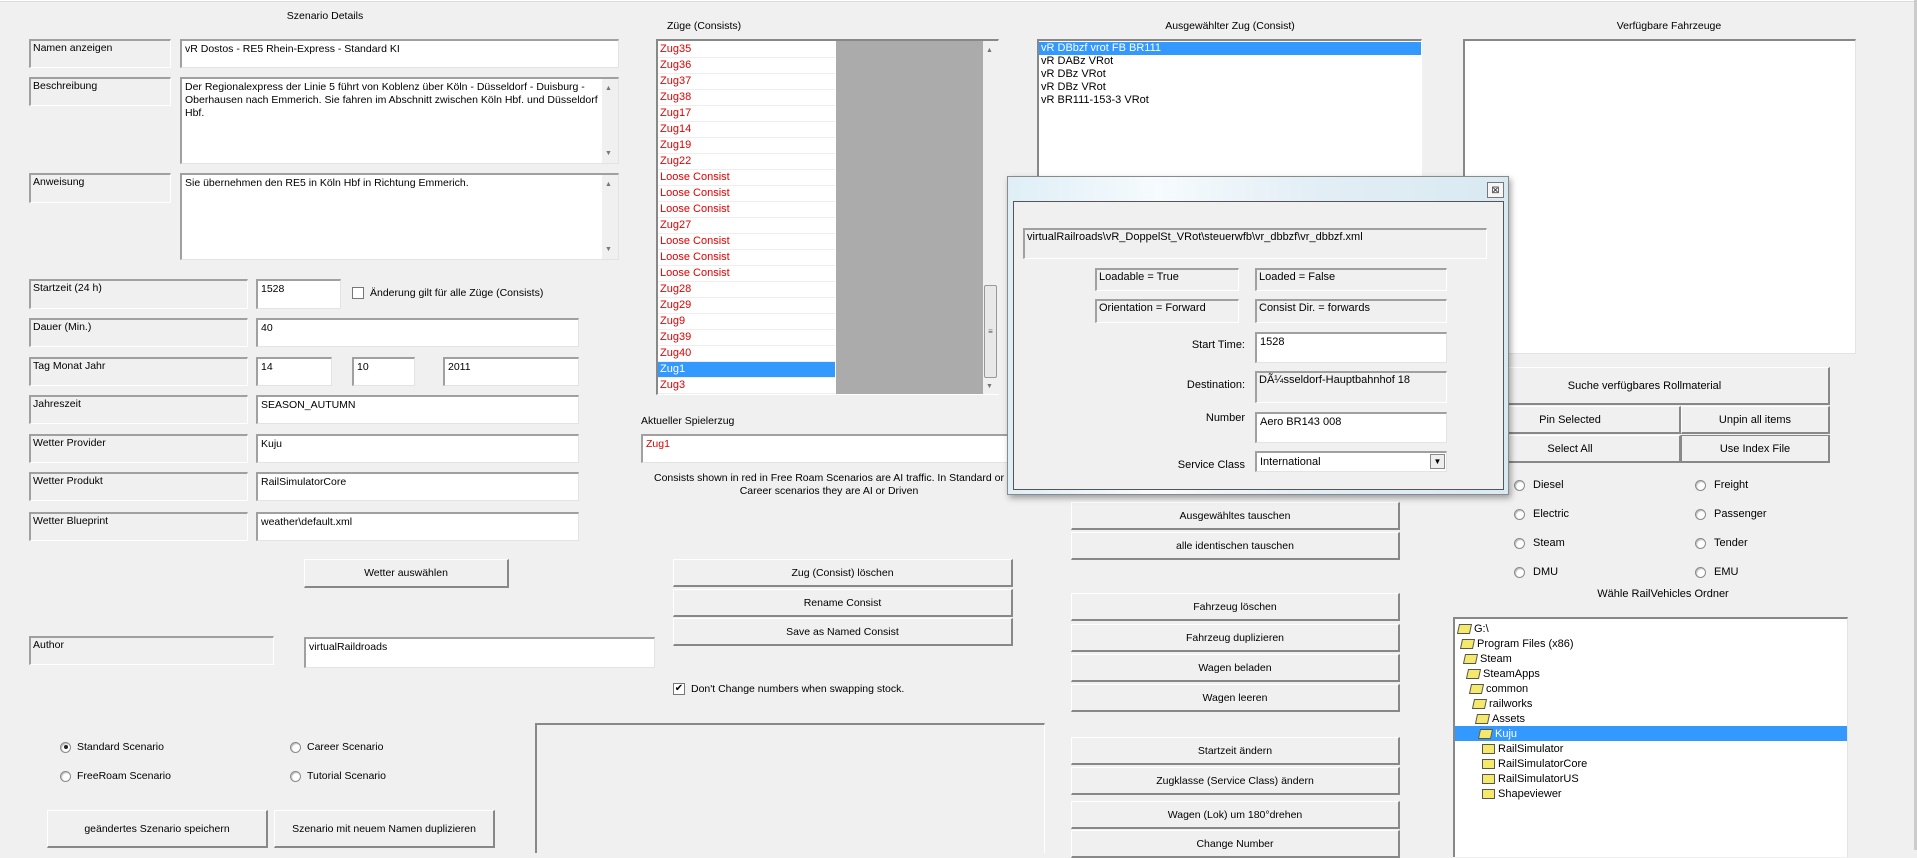  What do you see at coordinates (831, 448) in the screenshot?
I see `player-train-input: Zug1` at bounding box center [831, 448].